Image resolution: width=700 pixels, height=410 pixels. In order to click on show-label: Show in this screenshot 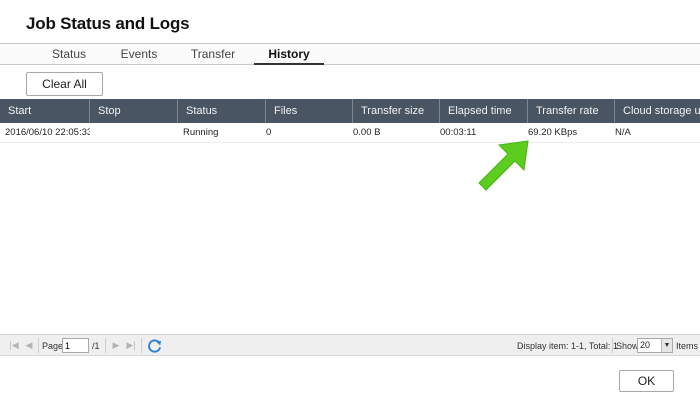, I will do `click(627, 346)`.